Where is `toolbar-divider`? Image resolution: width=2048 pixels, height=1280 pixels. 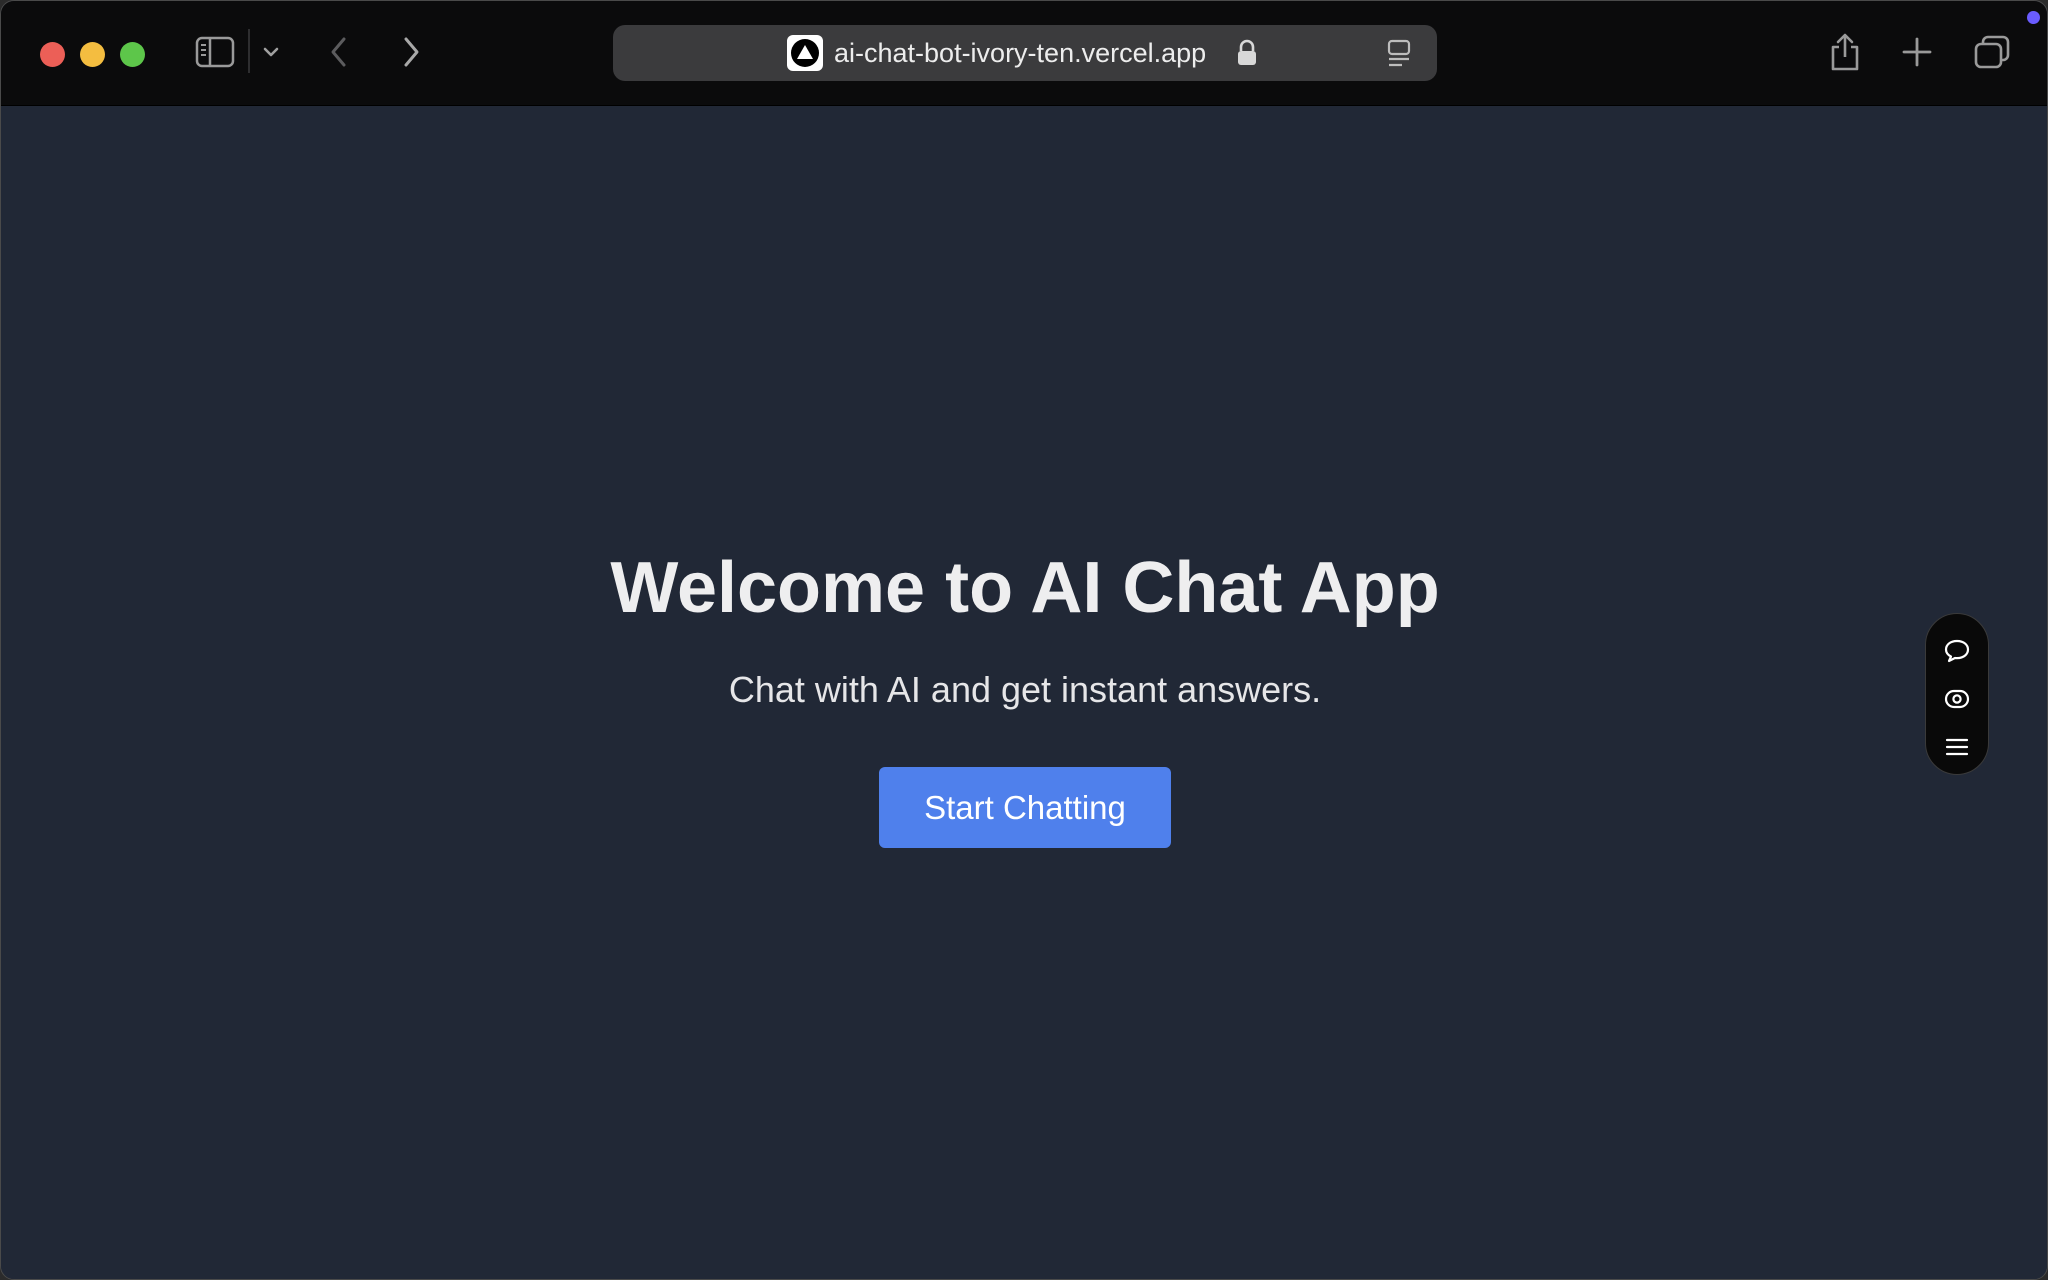
toolbar-divider is located at coordinates (249, 51).